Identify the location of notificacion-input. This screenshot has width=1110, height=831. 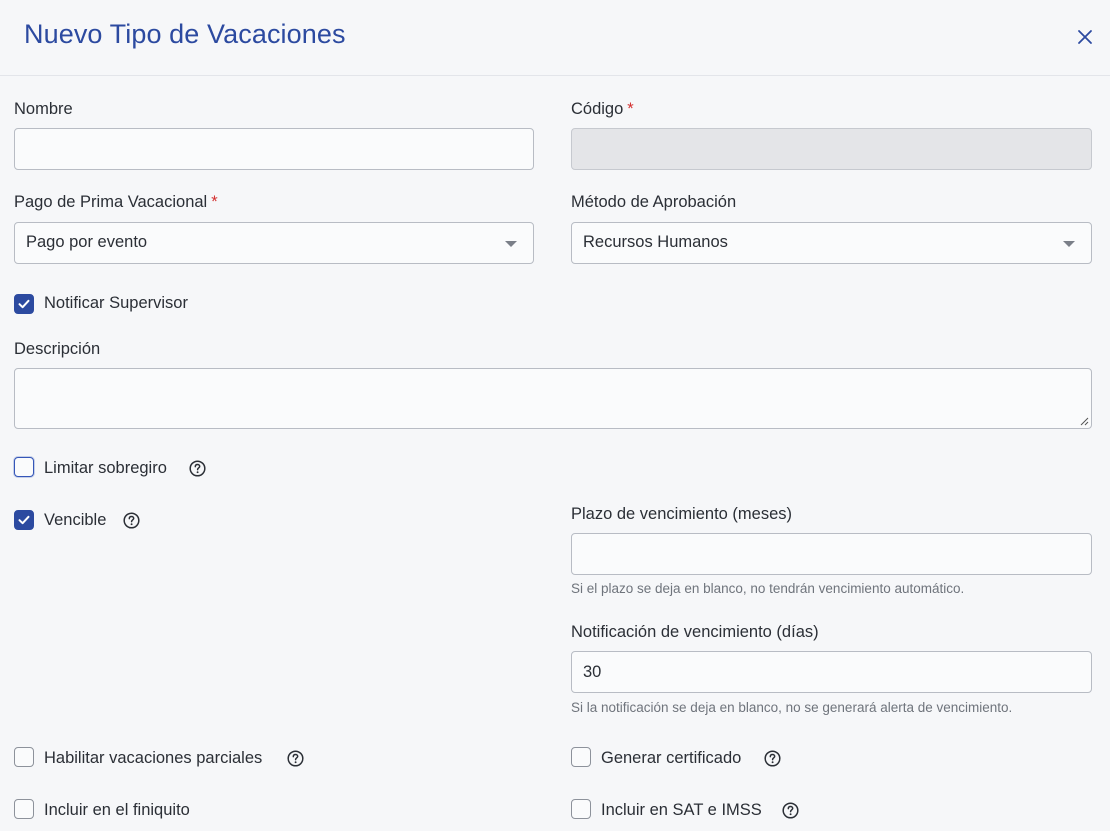
(831, 672).